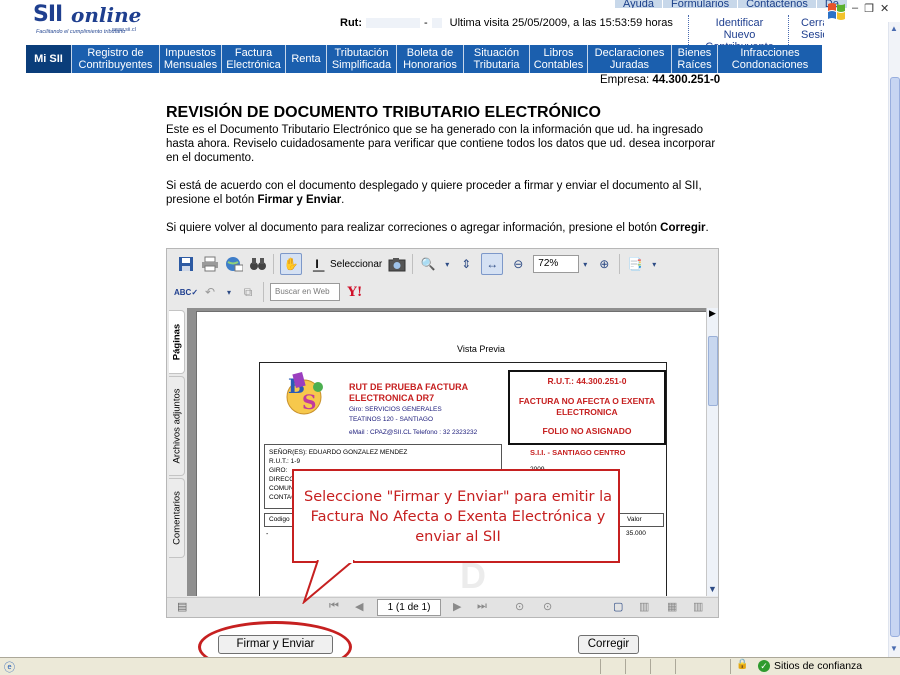 This screenshot has width=900, height=675. I want to click on rut-label: Rut:, so click(351, 23).